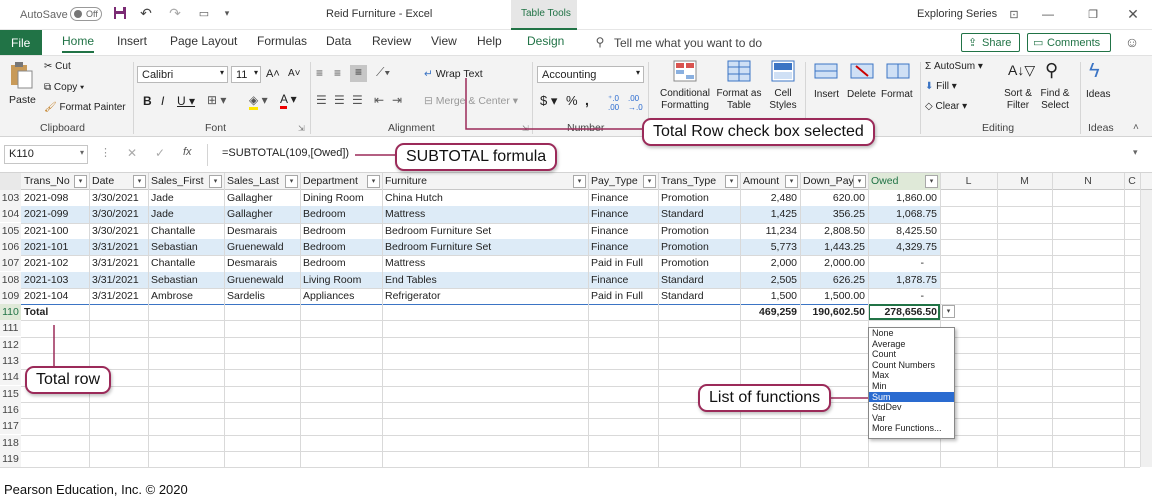  Describe the element at coordinates (946, 106) in the screenshot. I see `clear-button: ◇ Clear ▾` at that location.